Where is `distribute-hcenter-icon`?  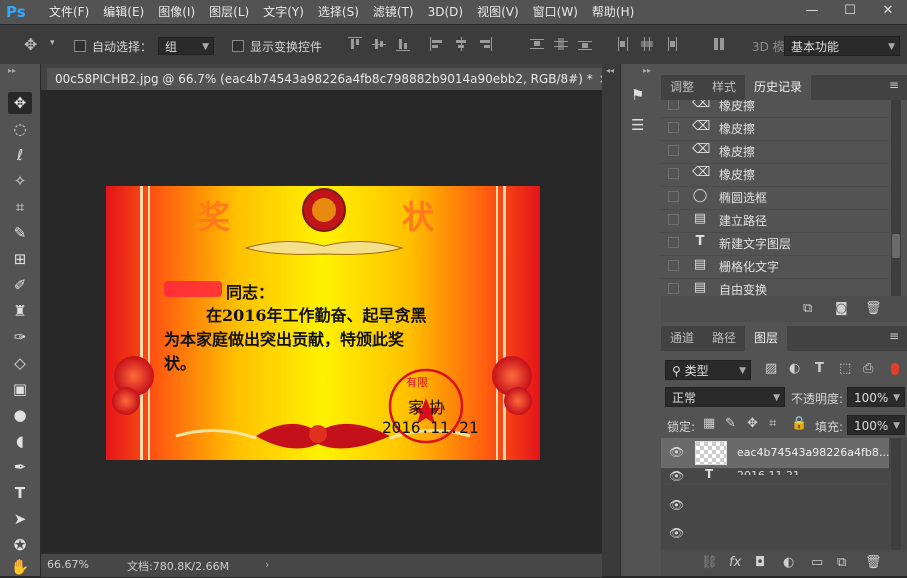
distribute-hcenter-icon is located at coordinates (647, 44).